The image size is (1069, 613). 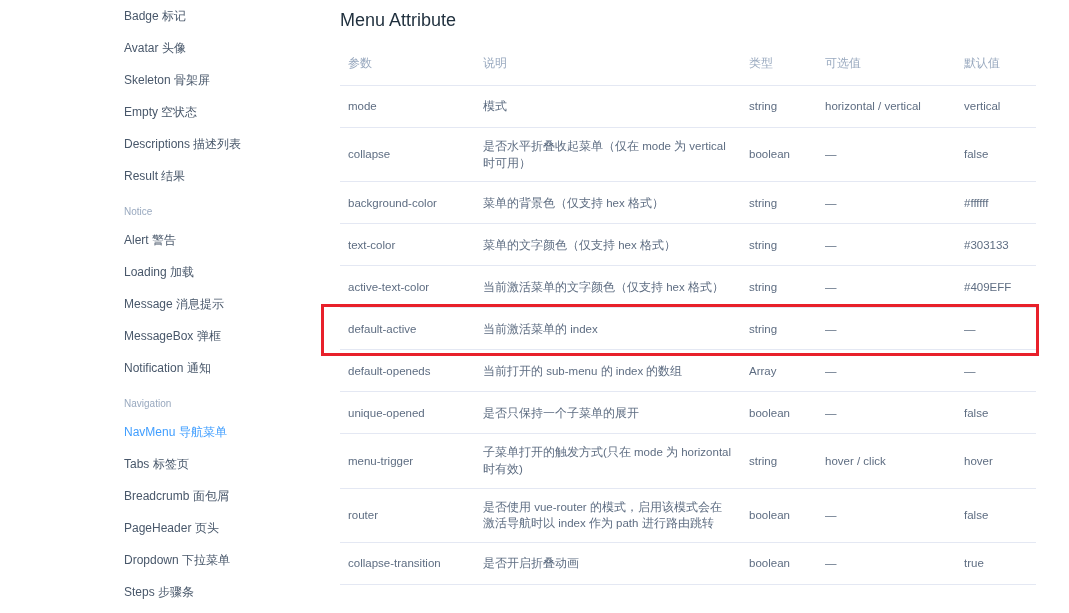 I want to click on sidebar-item: Tabs 标签页, so click(x=232, y=464).